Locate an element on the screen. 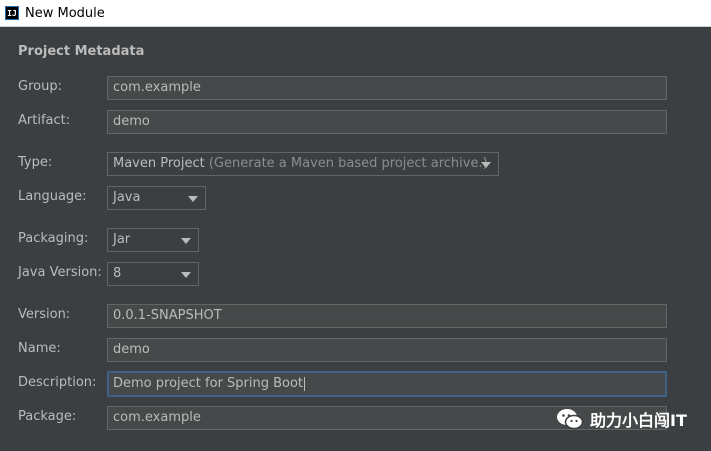 This screenshot has width=711, height=451. packaging-label: Packaging: is located at coordinates (53, 238).